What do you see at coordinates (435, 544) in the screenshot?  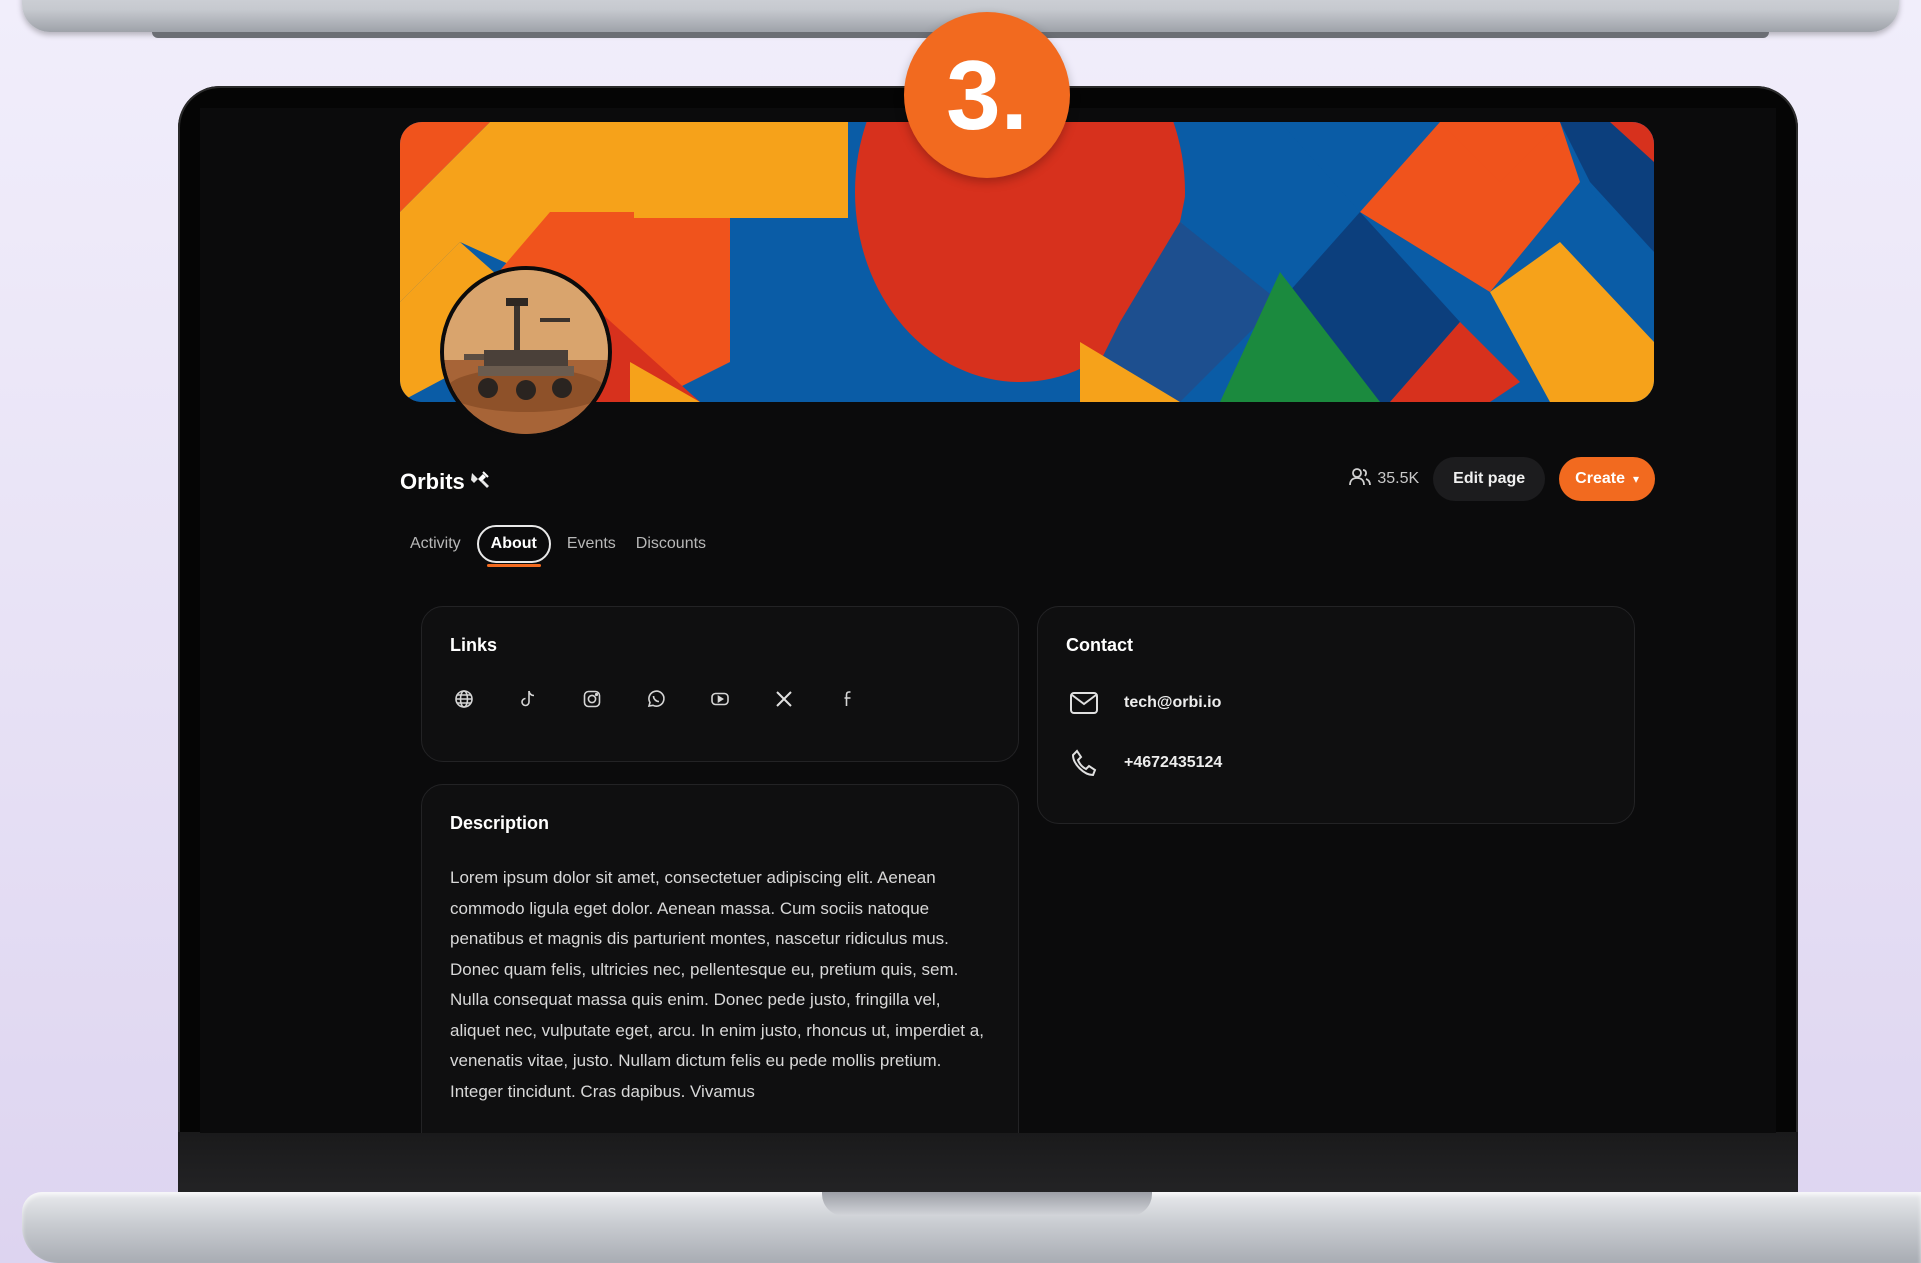 I see `tab-activity: Activity` at bounding box center [435, 544].